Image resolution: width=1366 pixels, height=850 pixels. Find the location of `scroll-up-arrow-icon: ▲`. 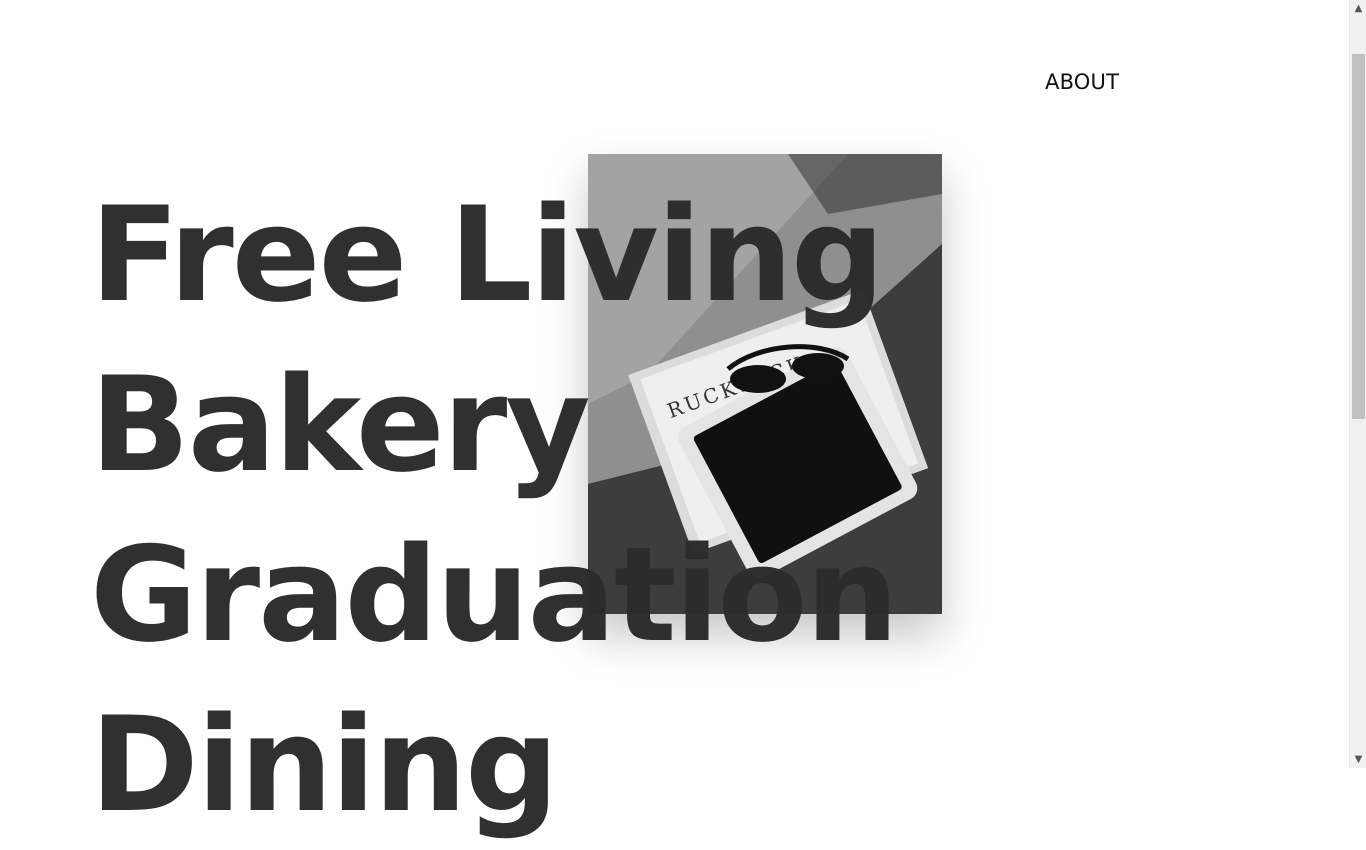

scroll-up-arrow-icon: ▲ is located at coordinates (1358, 8).